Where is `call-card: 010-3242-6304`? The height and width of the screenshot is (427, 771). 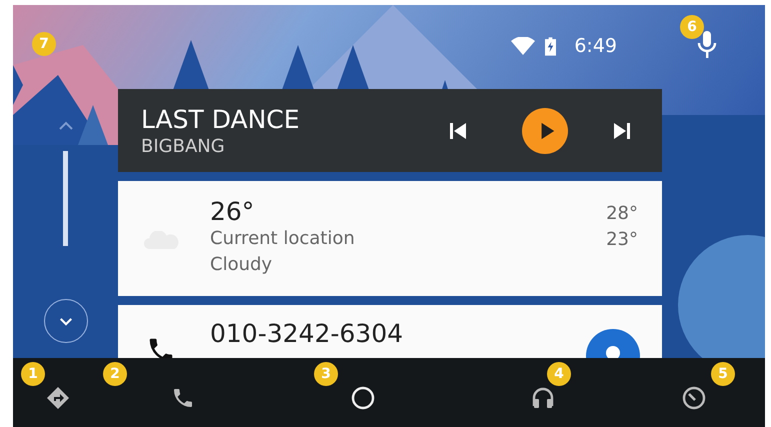 call-card: 010-3242-6304 is located at coordinates (390, 331).